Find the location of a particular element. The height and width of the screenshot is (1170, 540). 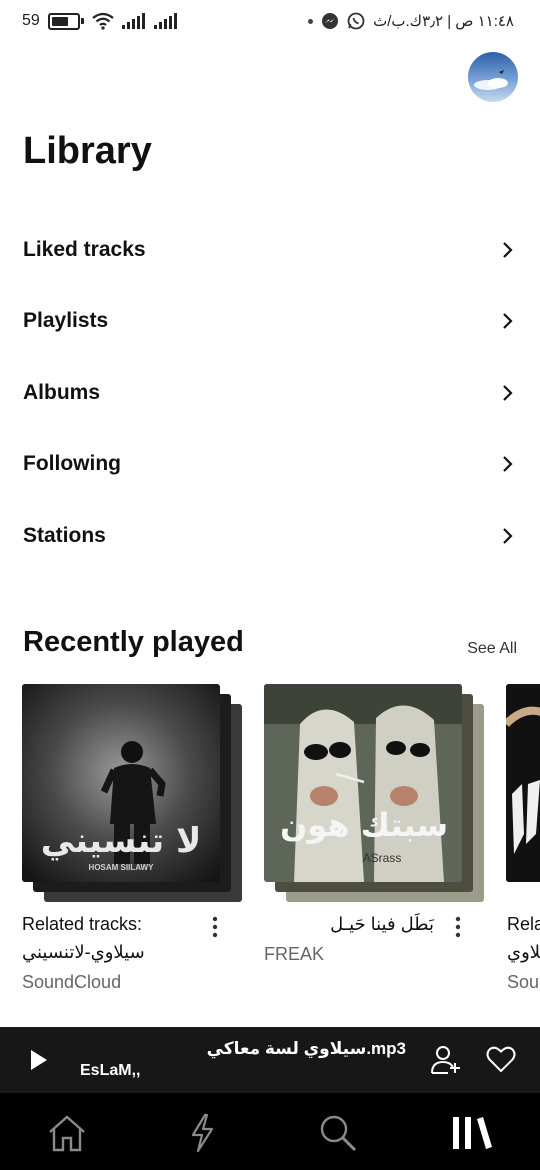

battery-level: 59 is located at coordinates (31, 20).